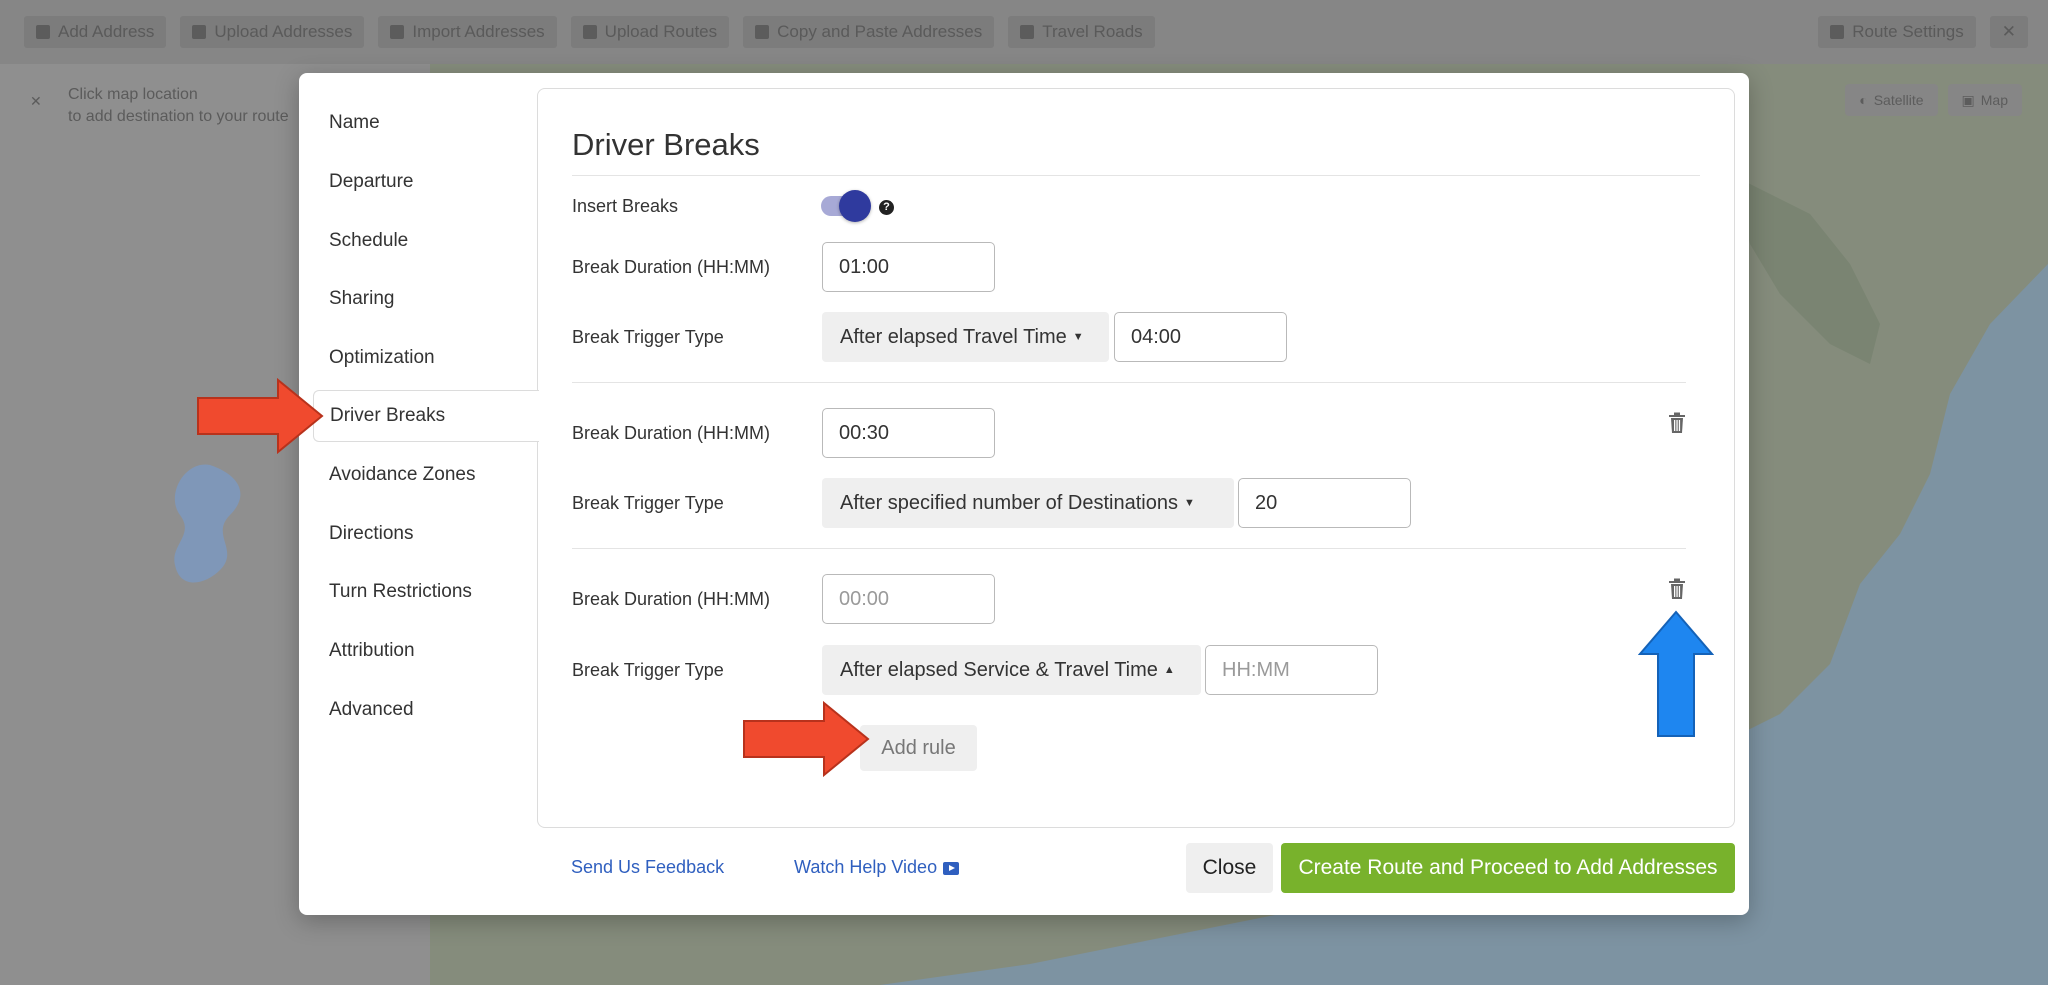  I want to click on rule-3-trigger-value-input, so click(1291, 670).